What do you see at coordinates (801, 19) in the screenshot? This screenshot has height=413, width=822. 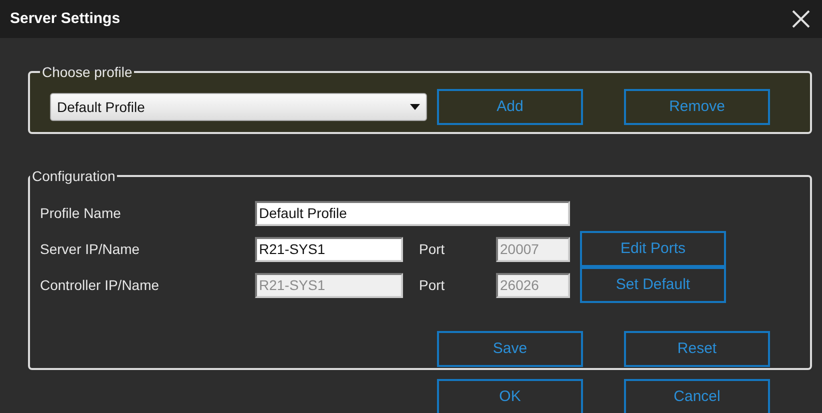 I see `close-icon` at bounding box center [801, 19].